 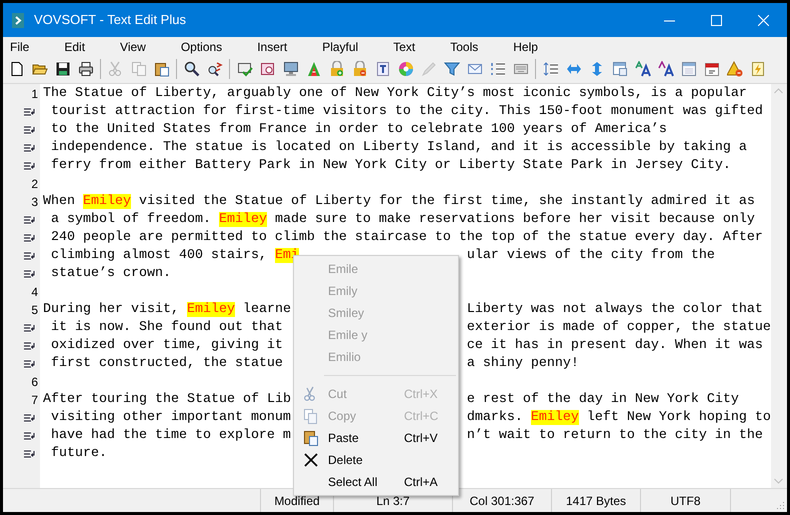 I want to click on menu-item: Edit, so click(x=75, y=47).